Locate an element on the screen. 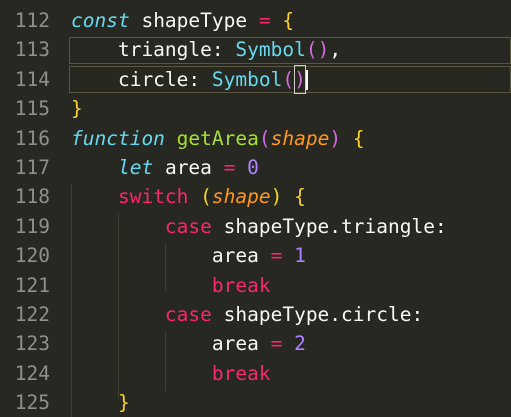  code-line-123: 123 area = 2 is located at coordinates (255, 343).